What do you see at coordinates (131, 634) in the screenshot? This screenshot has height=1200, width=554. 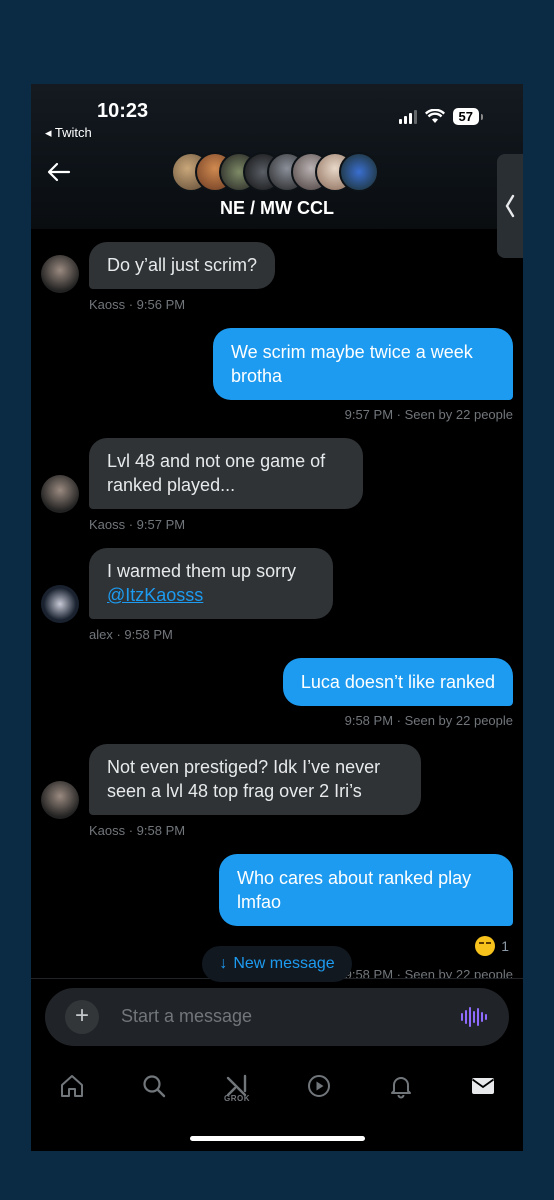 I see `message-meta: alex · 9:58 PM` at bounding box center [131, 634].